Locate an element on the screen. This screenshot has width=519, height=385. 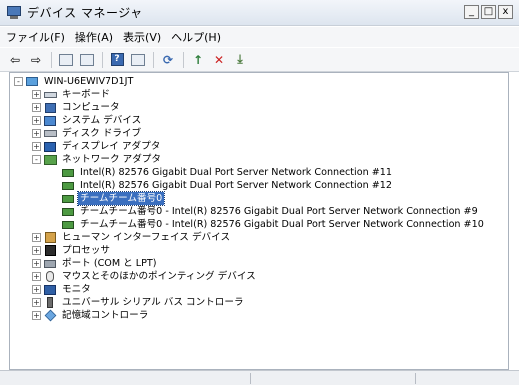
tree-node-label: システム デバイス is located at coordinates (102, 120).